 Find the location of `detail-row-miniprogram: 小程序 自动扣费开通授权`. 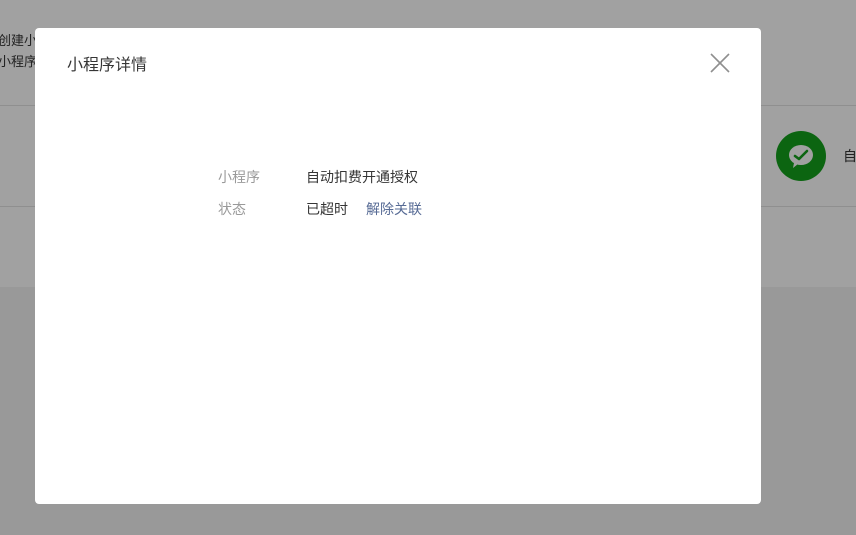

detail-row-miniprogram: 小程序 自动扣费开通授权 is located at coordinates (320, 177).